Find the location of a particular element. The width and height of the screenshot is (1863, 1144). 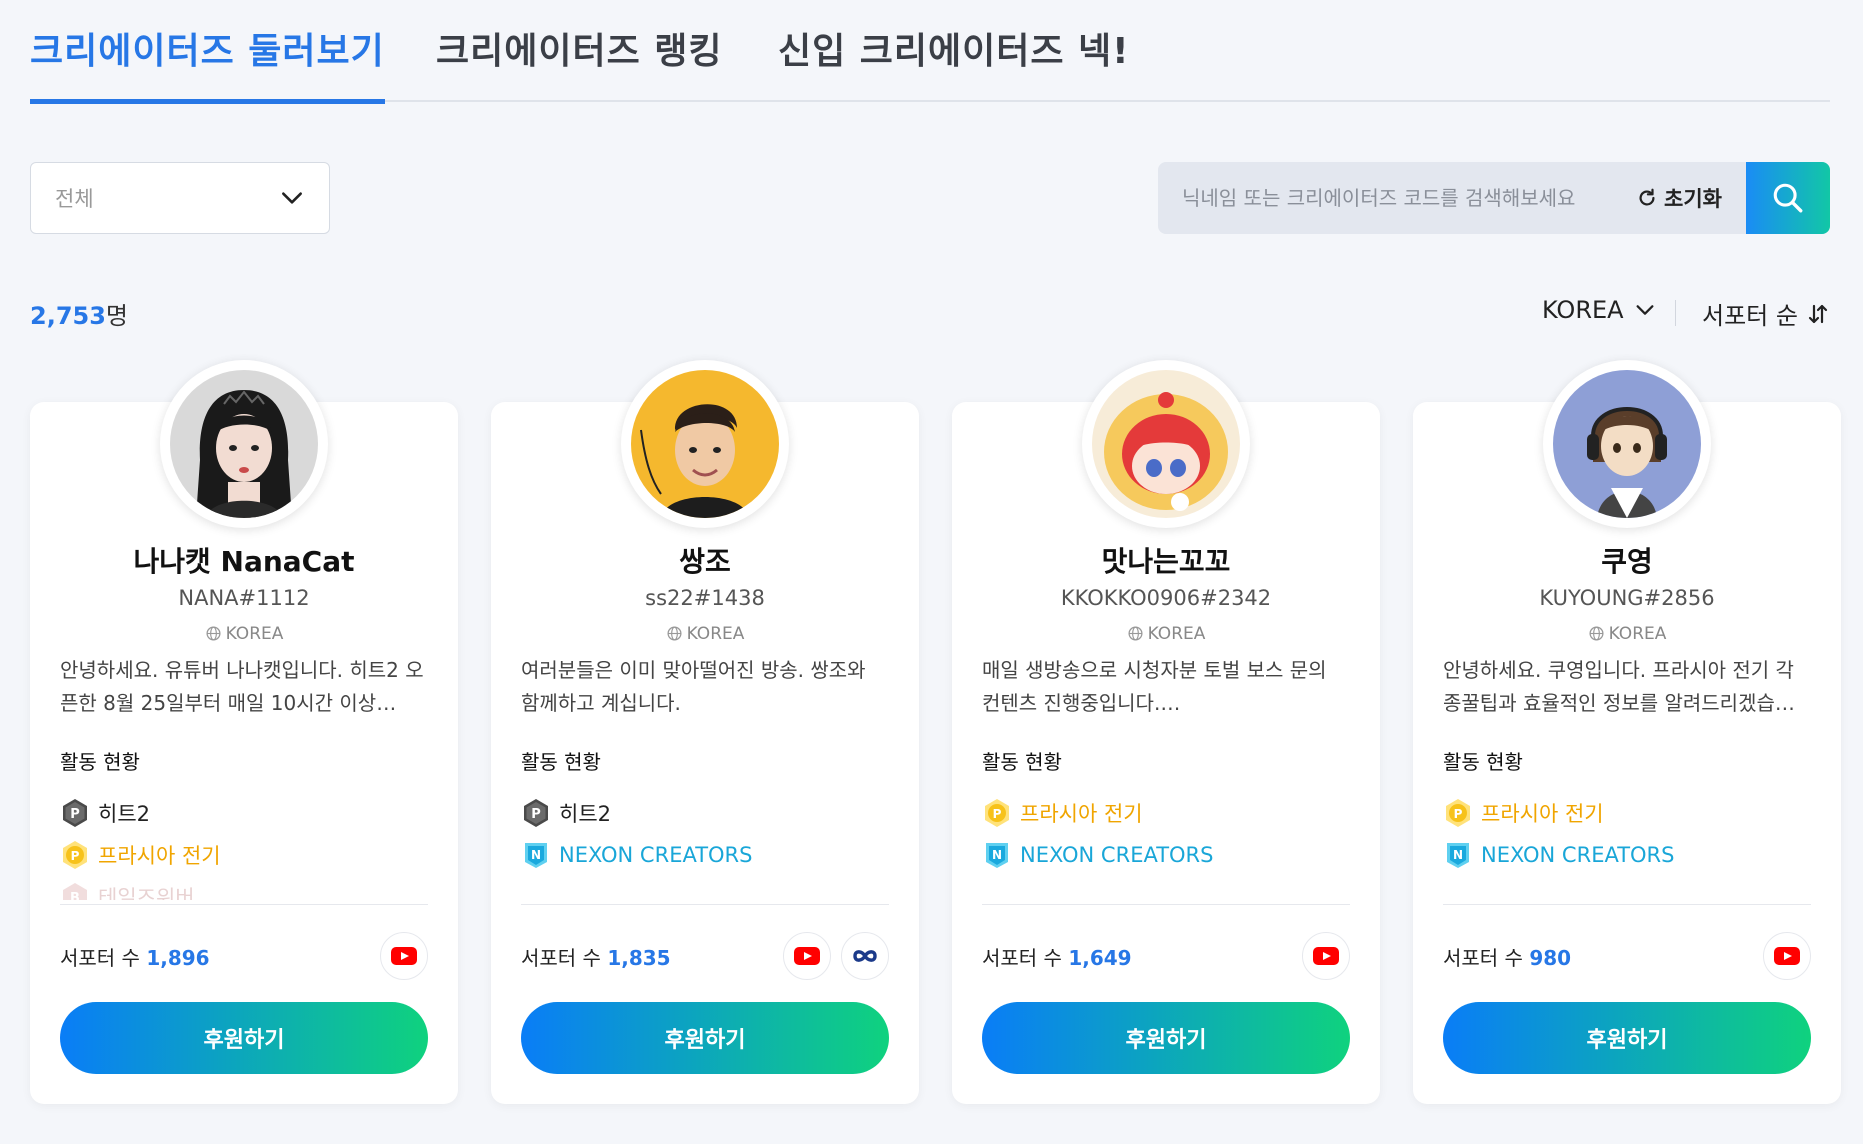

b-badge-icon: B is located at coordinates (75, 891).